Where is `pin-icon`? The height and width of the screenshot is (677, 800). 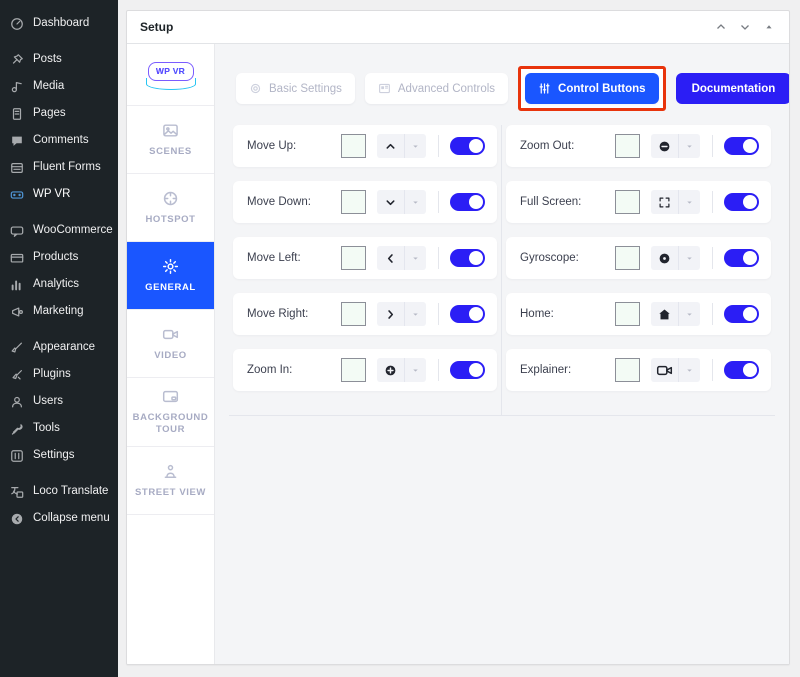 pin-icon is located at coordinates (17, 60).